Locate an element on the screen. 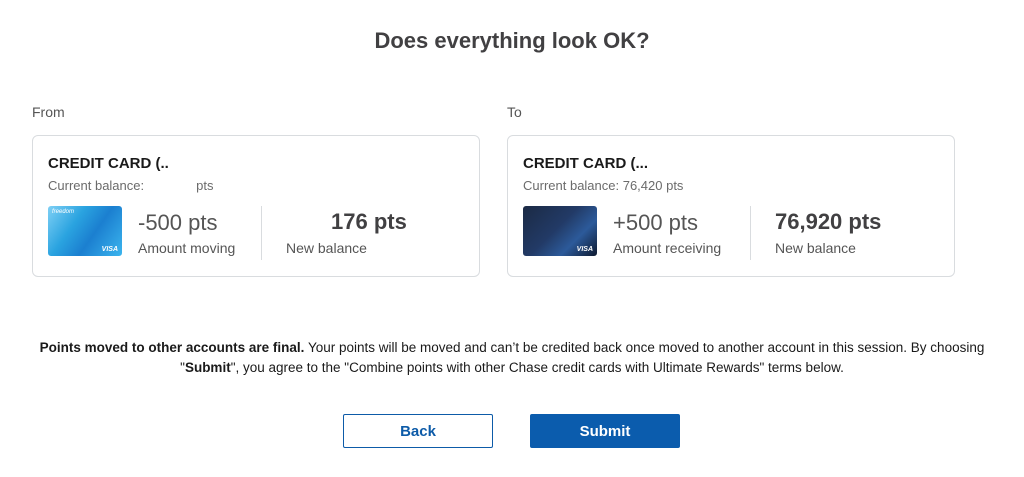 The height and width of the screenshot is (477, 1024). freedom-card-image: freedom VISA is located at coordinates (85, 231).